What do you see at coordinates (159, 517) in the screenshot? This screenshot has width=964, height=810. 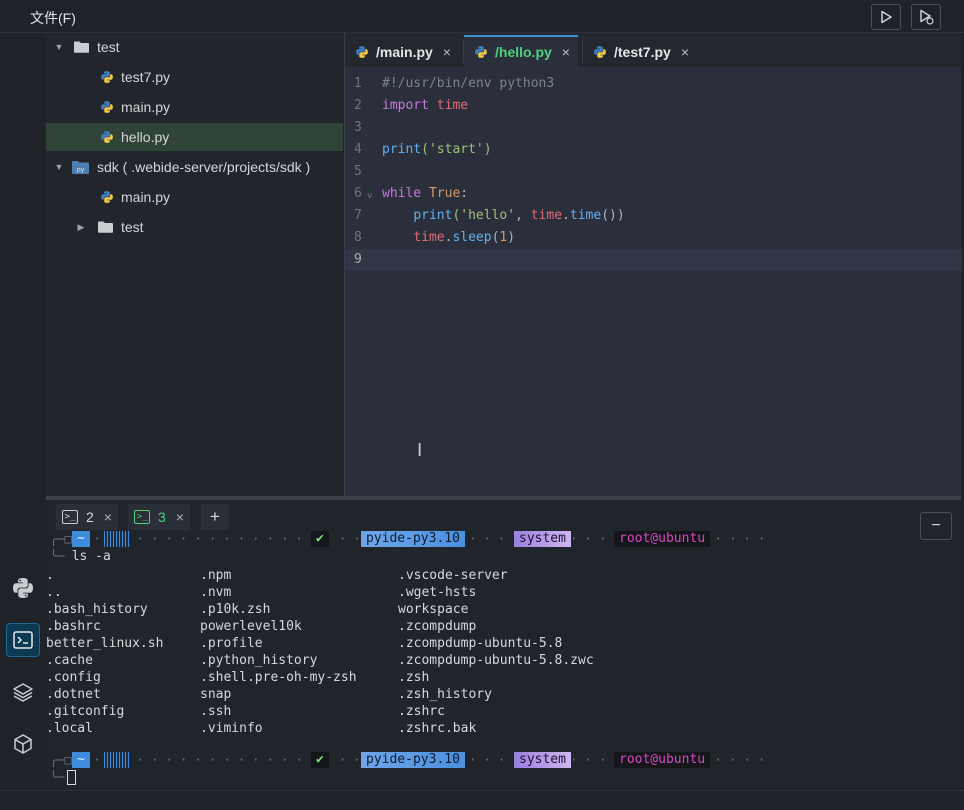 I see `terminal-tab-3: >_ 3 ×` at bounding box center [159, 517].